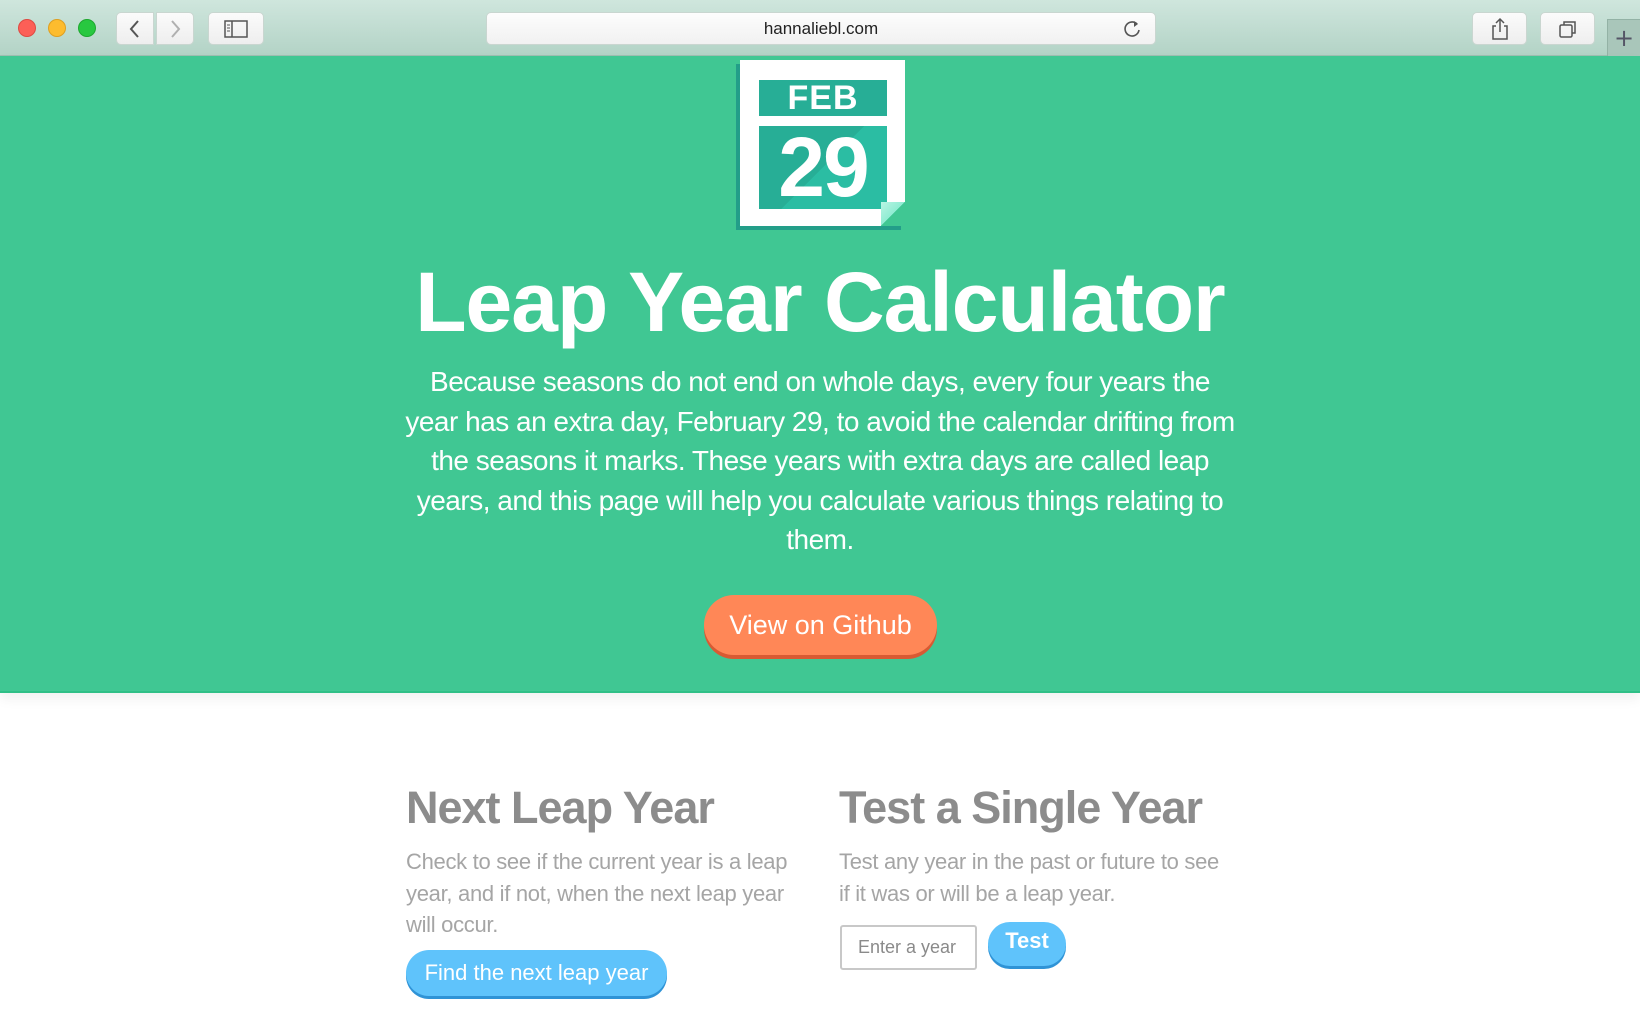 This screenshot has height=1010, width=1640. I want to click on browser-toolbar: hannaliebl.com +, so click(820, 28).